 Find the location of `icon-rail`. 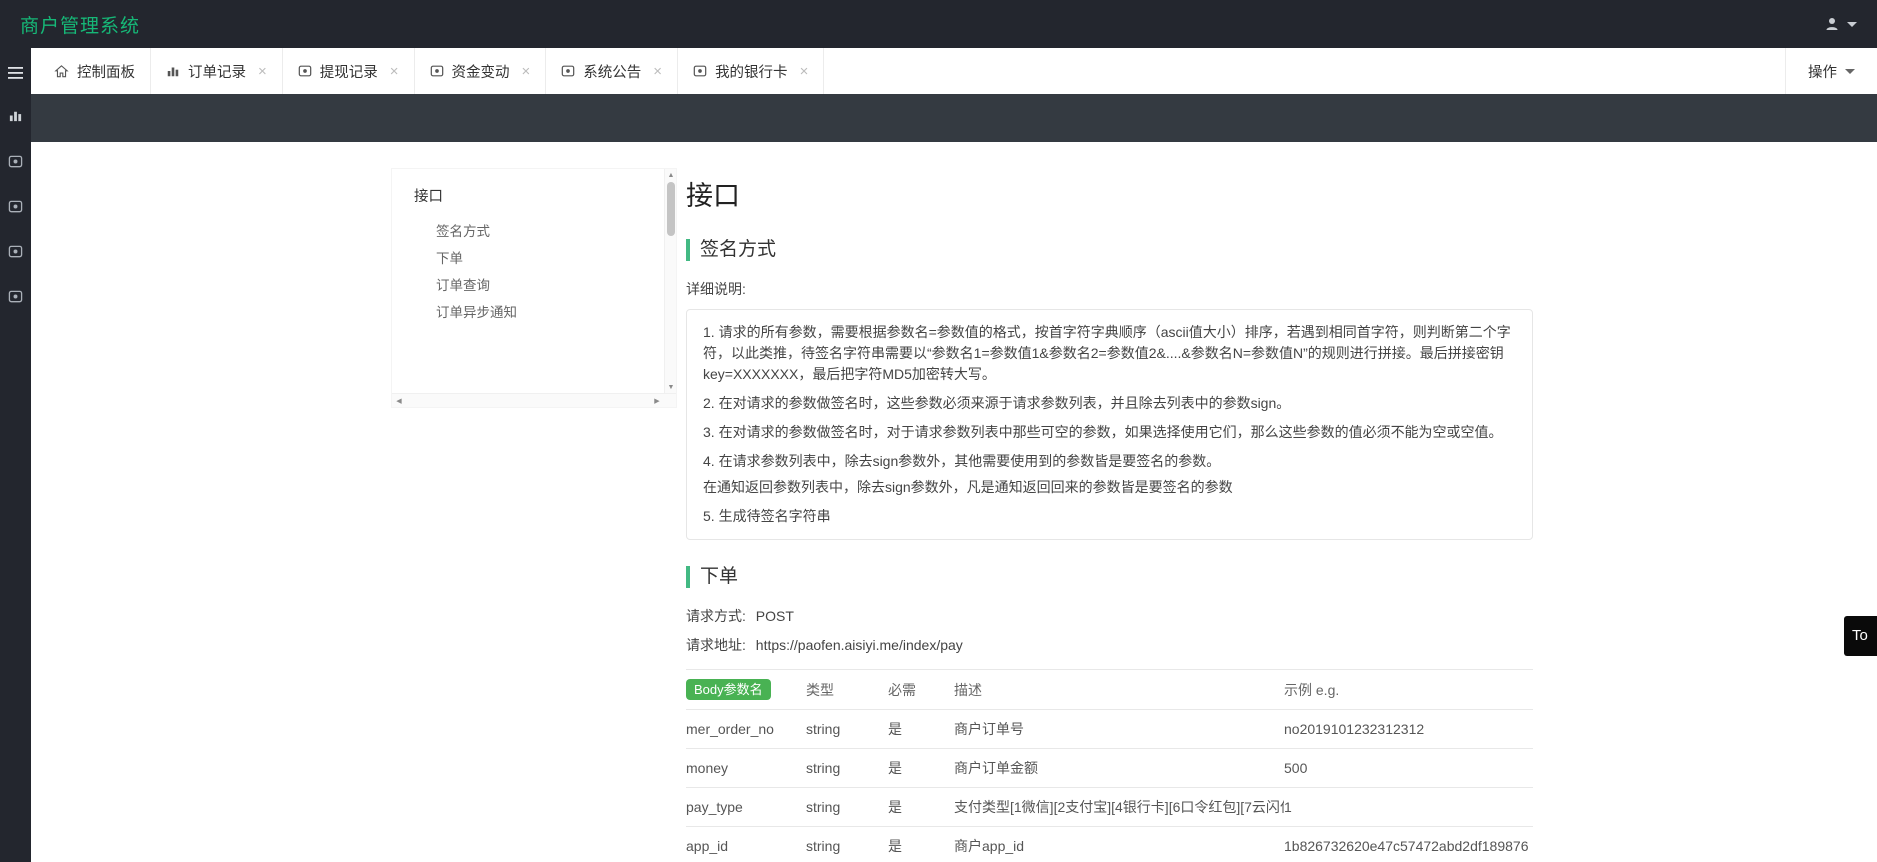

icon-rail is located at coordinates (15, 455).